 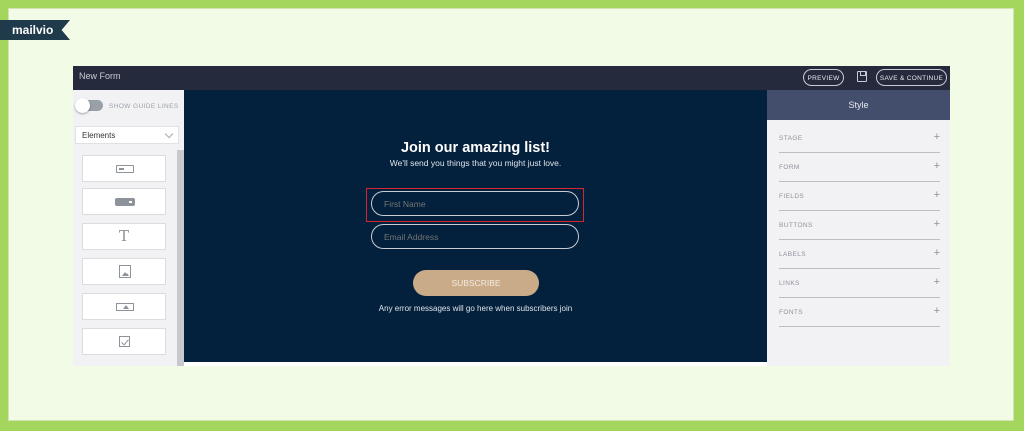 What do you see at coordinates (82, 105) in the screenshot?
I see `toggle-knob` at bounding box center [82, 105].